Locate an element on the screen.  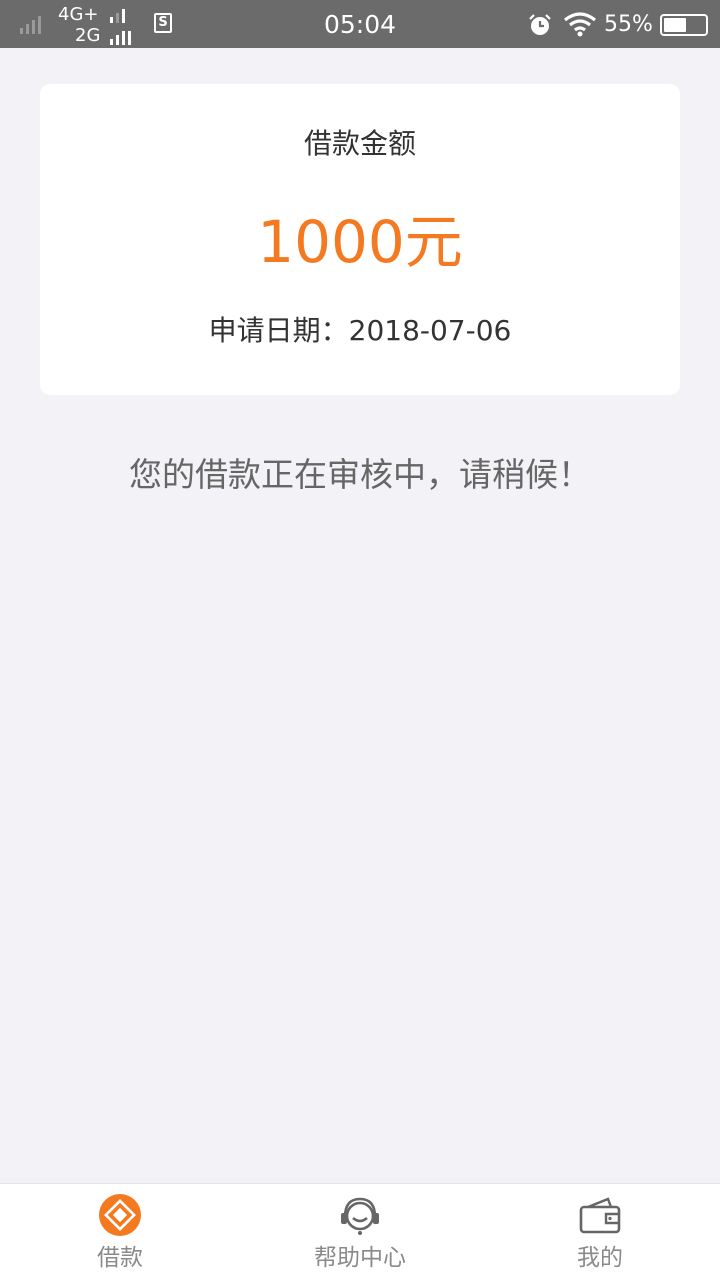
status-bar: 4G+ 2G S 05:04 55% is located at coordinates (360, 24).